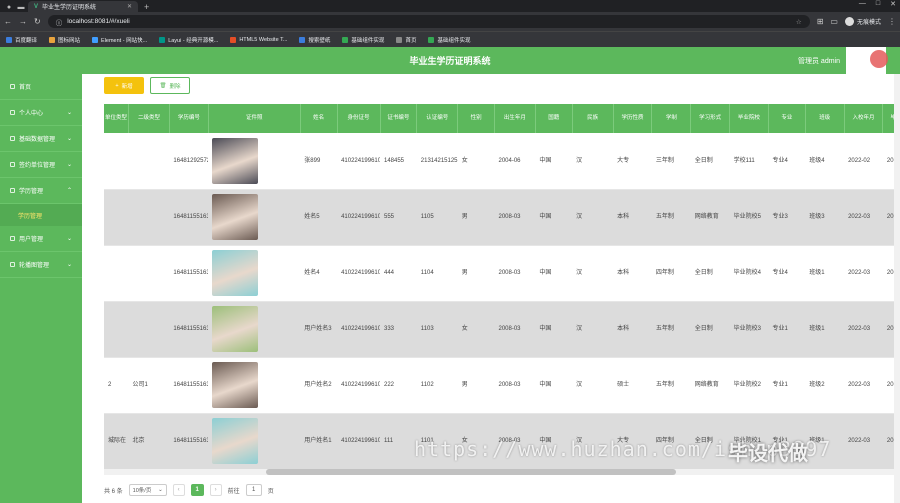 The width and height of the screenshot is (900, 503). What do you see at coordinates (64, 40) in the screenshot?
I see `bookmark-item: 图标网站` at bounding box center [64, 40].